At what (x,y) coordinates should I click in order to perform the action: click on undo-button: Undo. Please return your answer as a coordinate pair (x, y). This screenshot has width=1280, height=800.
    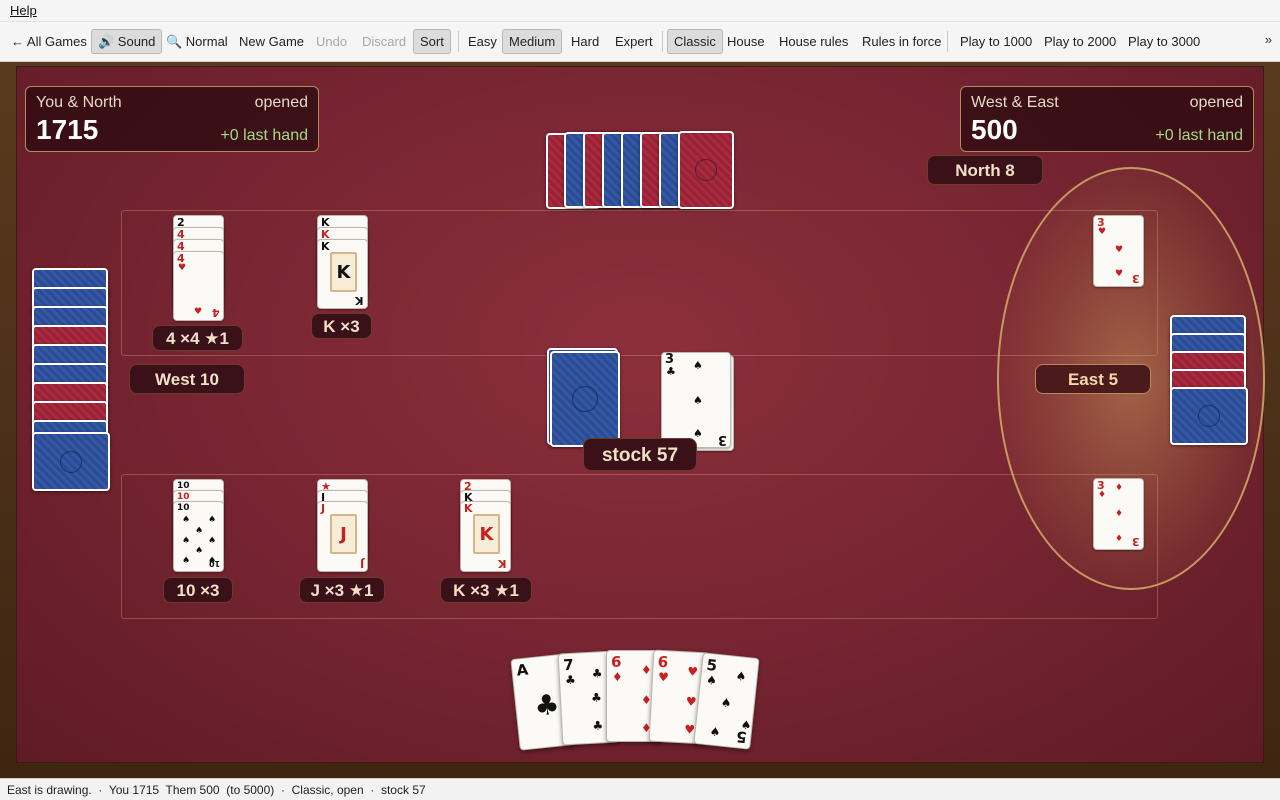
    Looking at the image, I should click on (331, 41).